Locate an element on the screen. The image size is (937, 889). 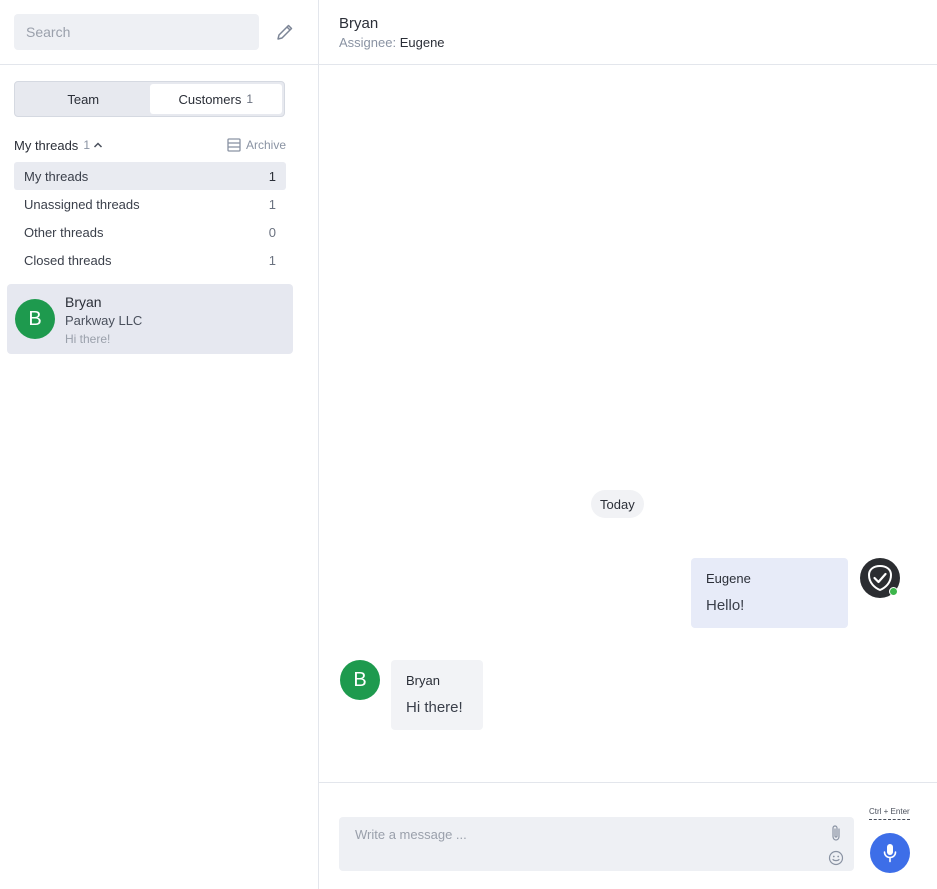
archive-icon is located at coordinates (234, 145).